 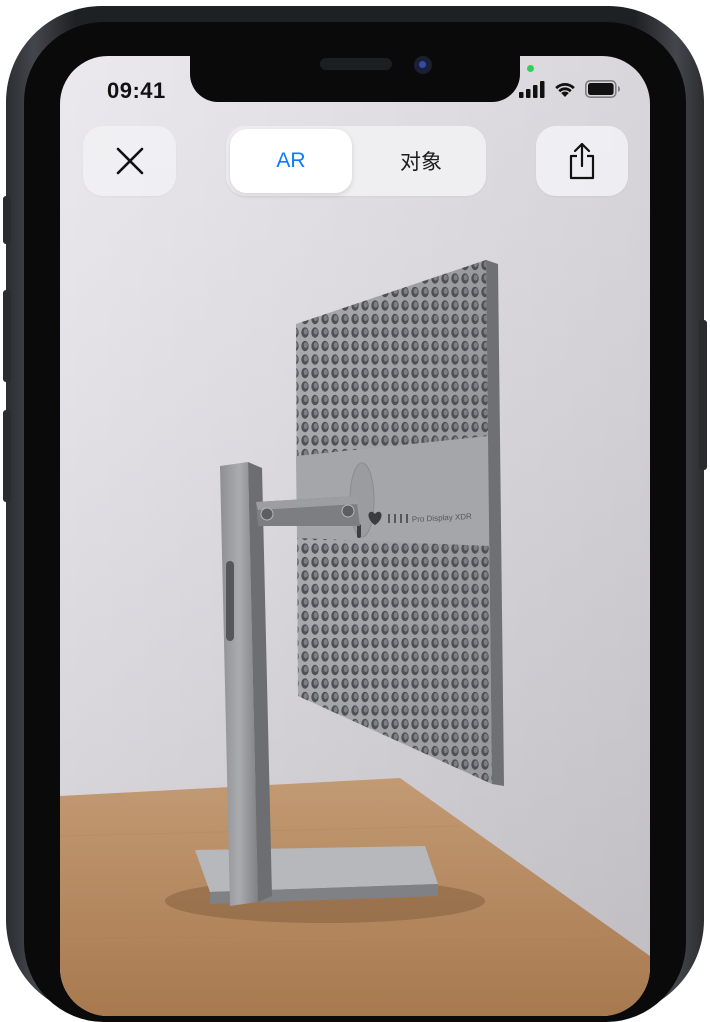 I want to click on close-icon, so click(x=129, y=161).